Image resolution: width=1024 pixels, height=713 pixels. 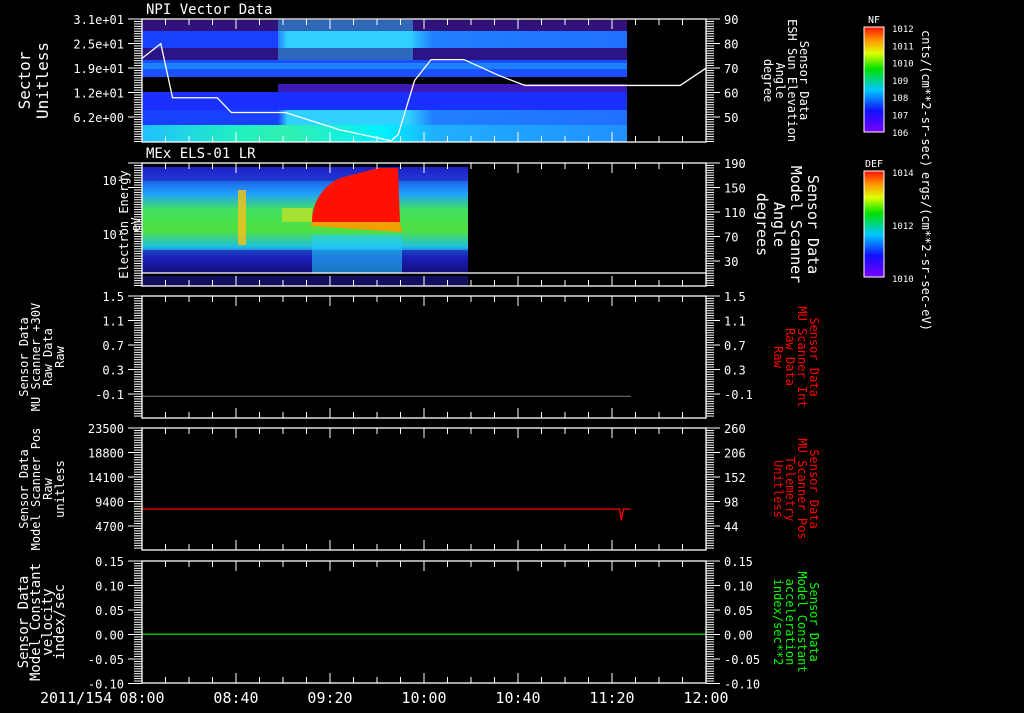 What do you see at coordinates (384, 81) in the screenshot?
I see `npi-spectrogram` at bounding box center [384, 81].